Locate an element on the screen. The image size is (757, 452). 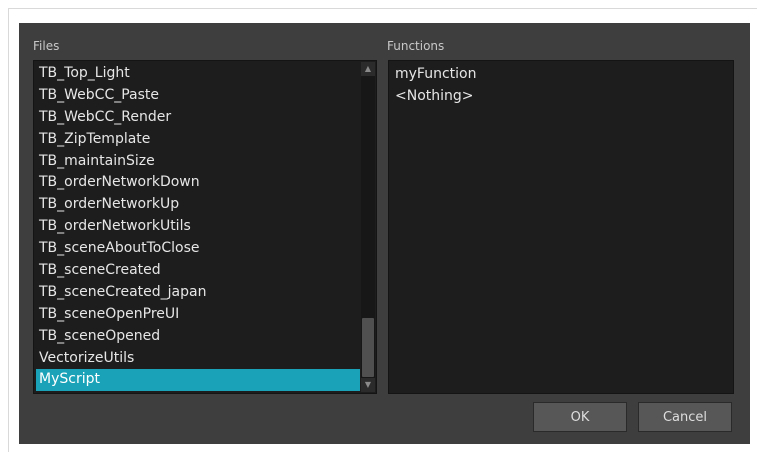
file-list-item: VectorizeUtils is located at coordinates (198, 359).